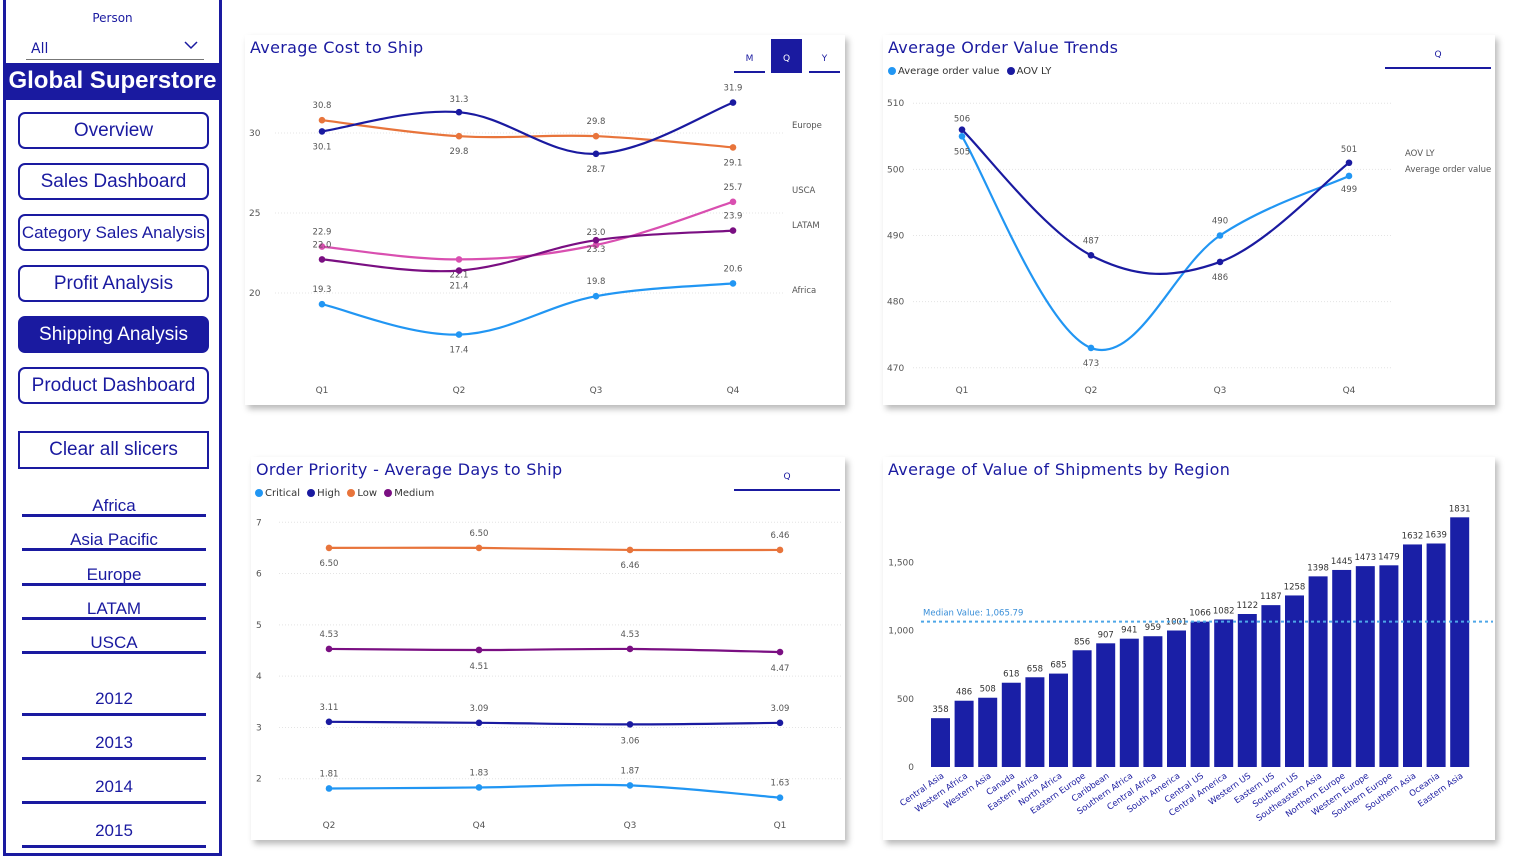 This screenshot has height=856, width=1532. Describe the element at coordinates (630, 741) in the screenshot. I see `data-label: 3.06` at that location.